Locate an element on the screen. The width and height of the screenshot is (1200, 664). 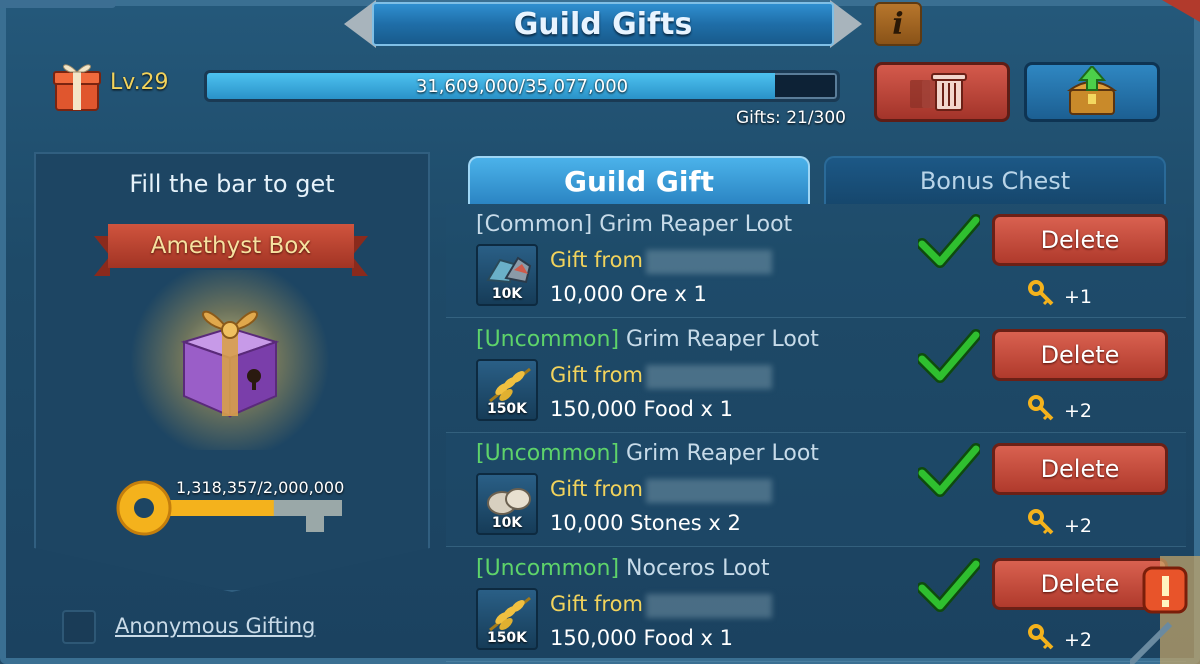
banner-right-arrow-icon is located at coordinates (846, 24).